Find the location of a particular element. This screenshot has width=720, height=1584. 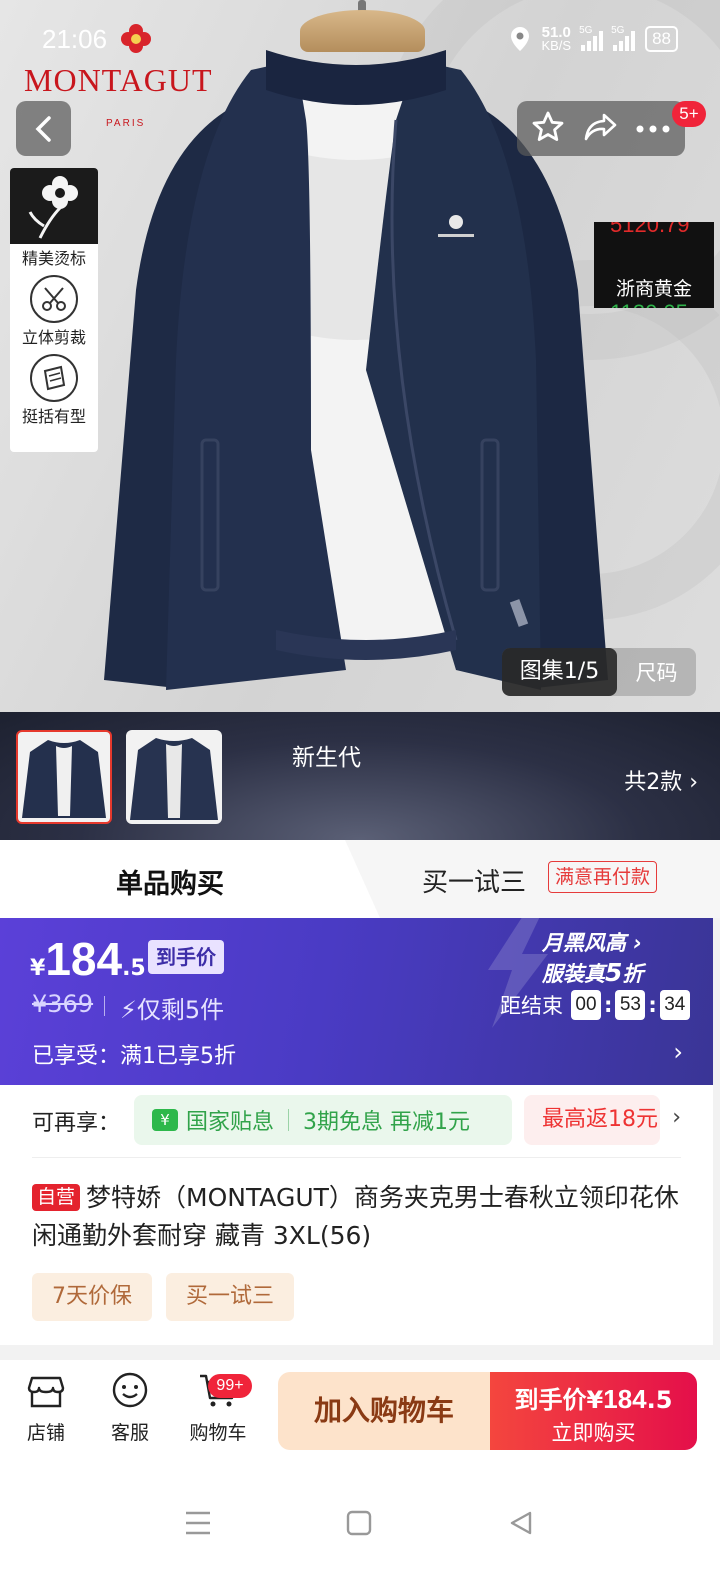

offers-label: 可再享： is located at coordinates (76, 1123).